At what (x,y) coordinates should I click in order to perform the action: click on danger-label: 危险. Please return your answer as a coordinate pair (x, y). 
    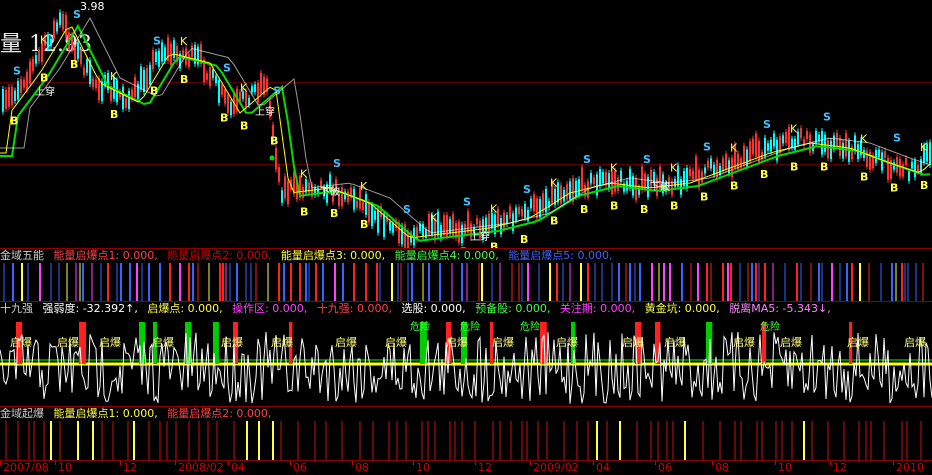
    Looking at the image, I should click on (470, 326).